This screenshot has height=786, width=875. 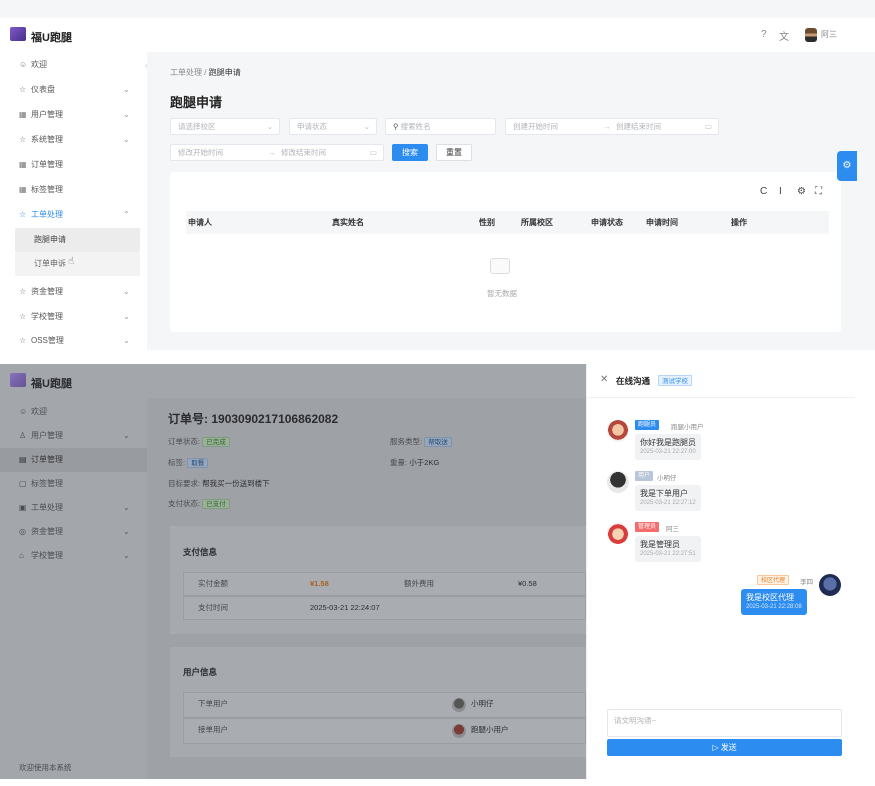 I want to click on reset-button: 重置, so click(x=454, y=152).